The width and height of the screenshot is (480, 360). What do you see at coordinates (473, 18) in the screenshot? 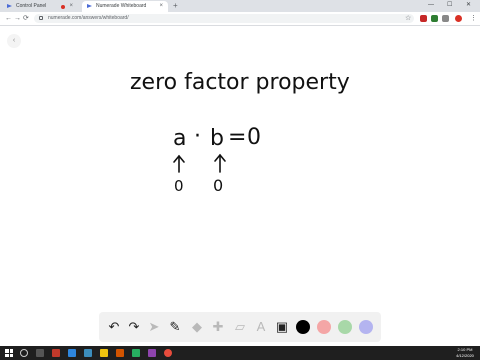
I see `browser-menu-icon: ⋮` at bounding box center [473, 18].